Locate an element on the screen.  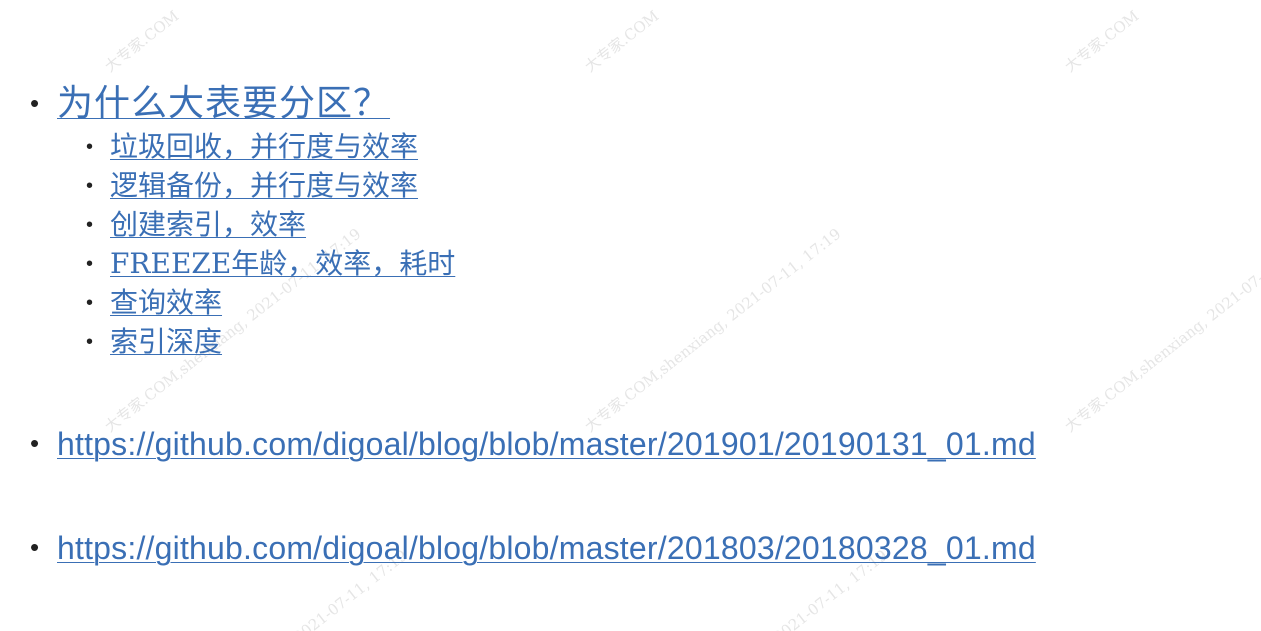
sub-item-link: FREEZE年龄，效率，耗时 is located at coordinates (282, 264).